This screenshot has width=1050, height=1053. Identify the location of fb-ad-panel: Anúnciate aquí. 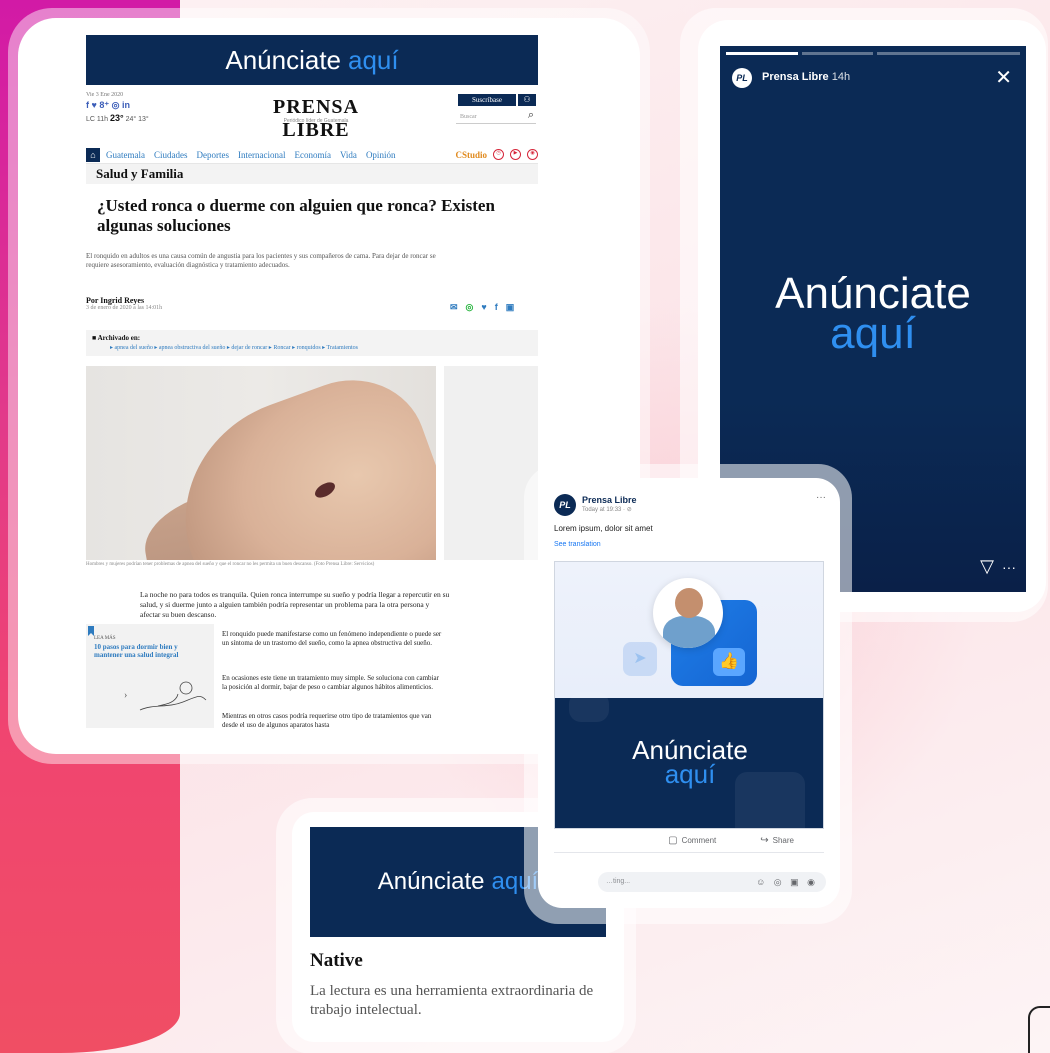
(689, 760).